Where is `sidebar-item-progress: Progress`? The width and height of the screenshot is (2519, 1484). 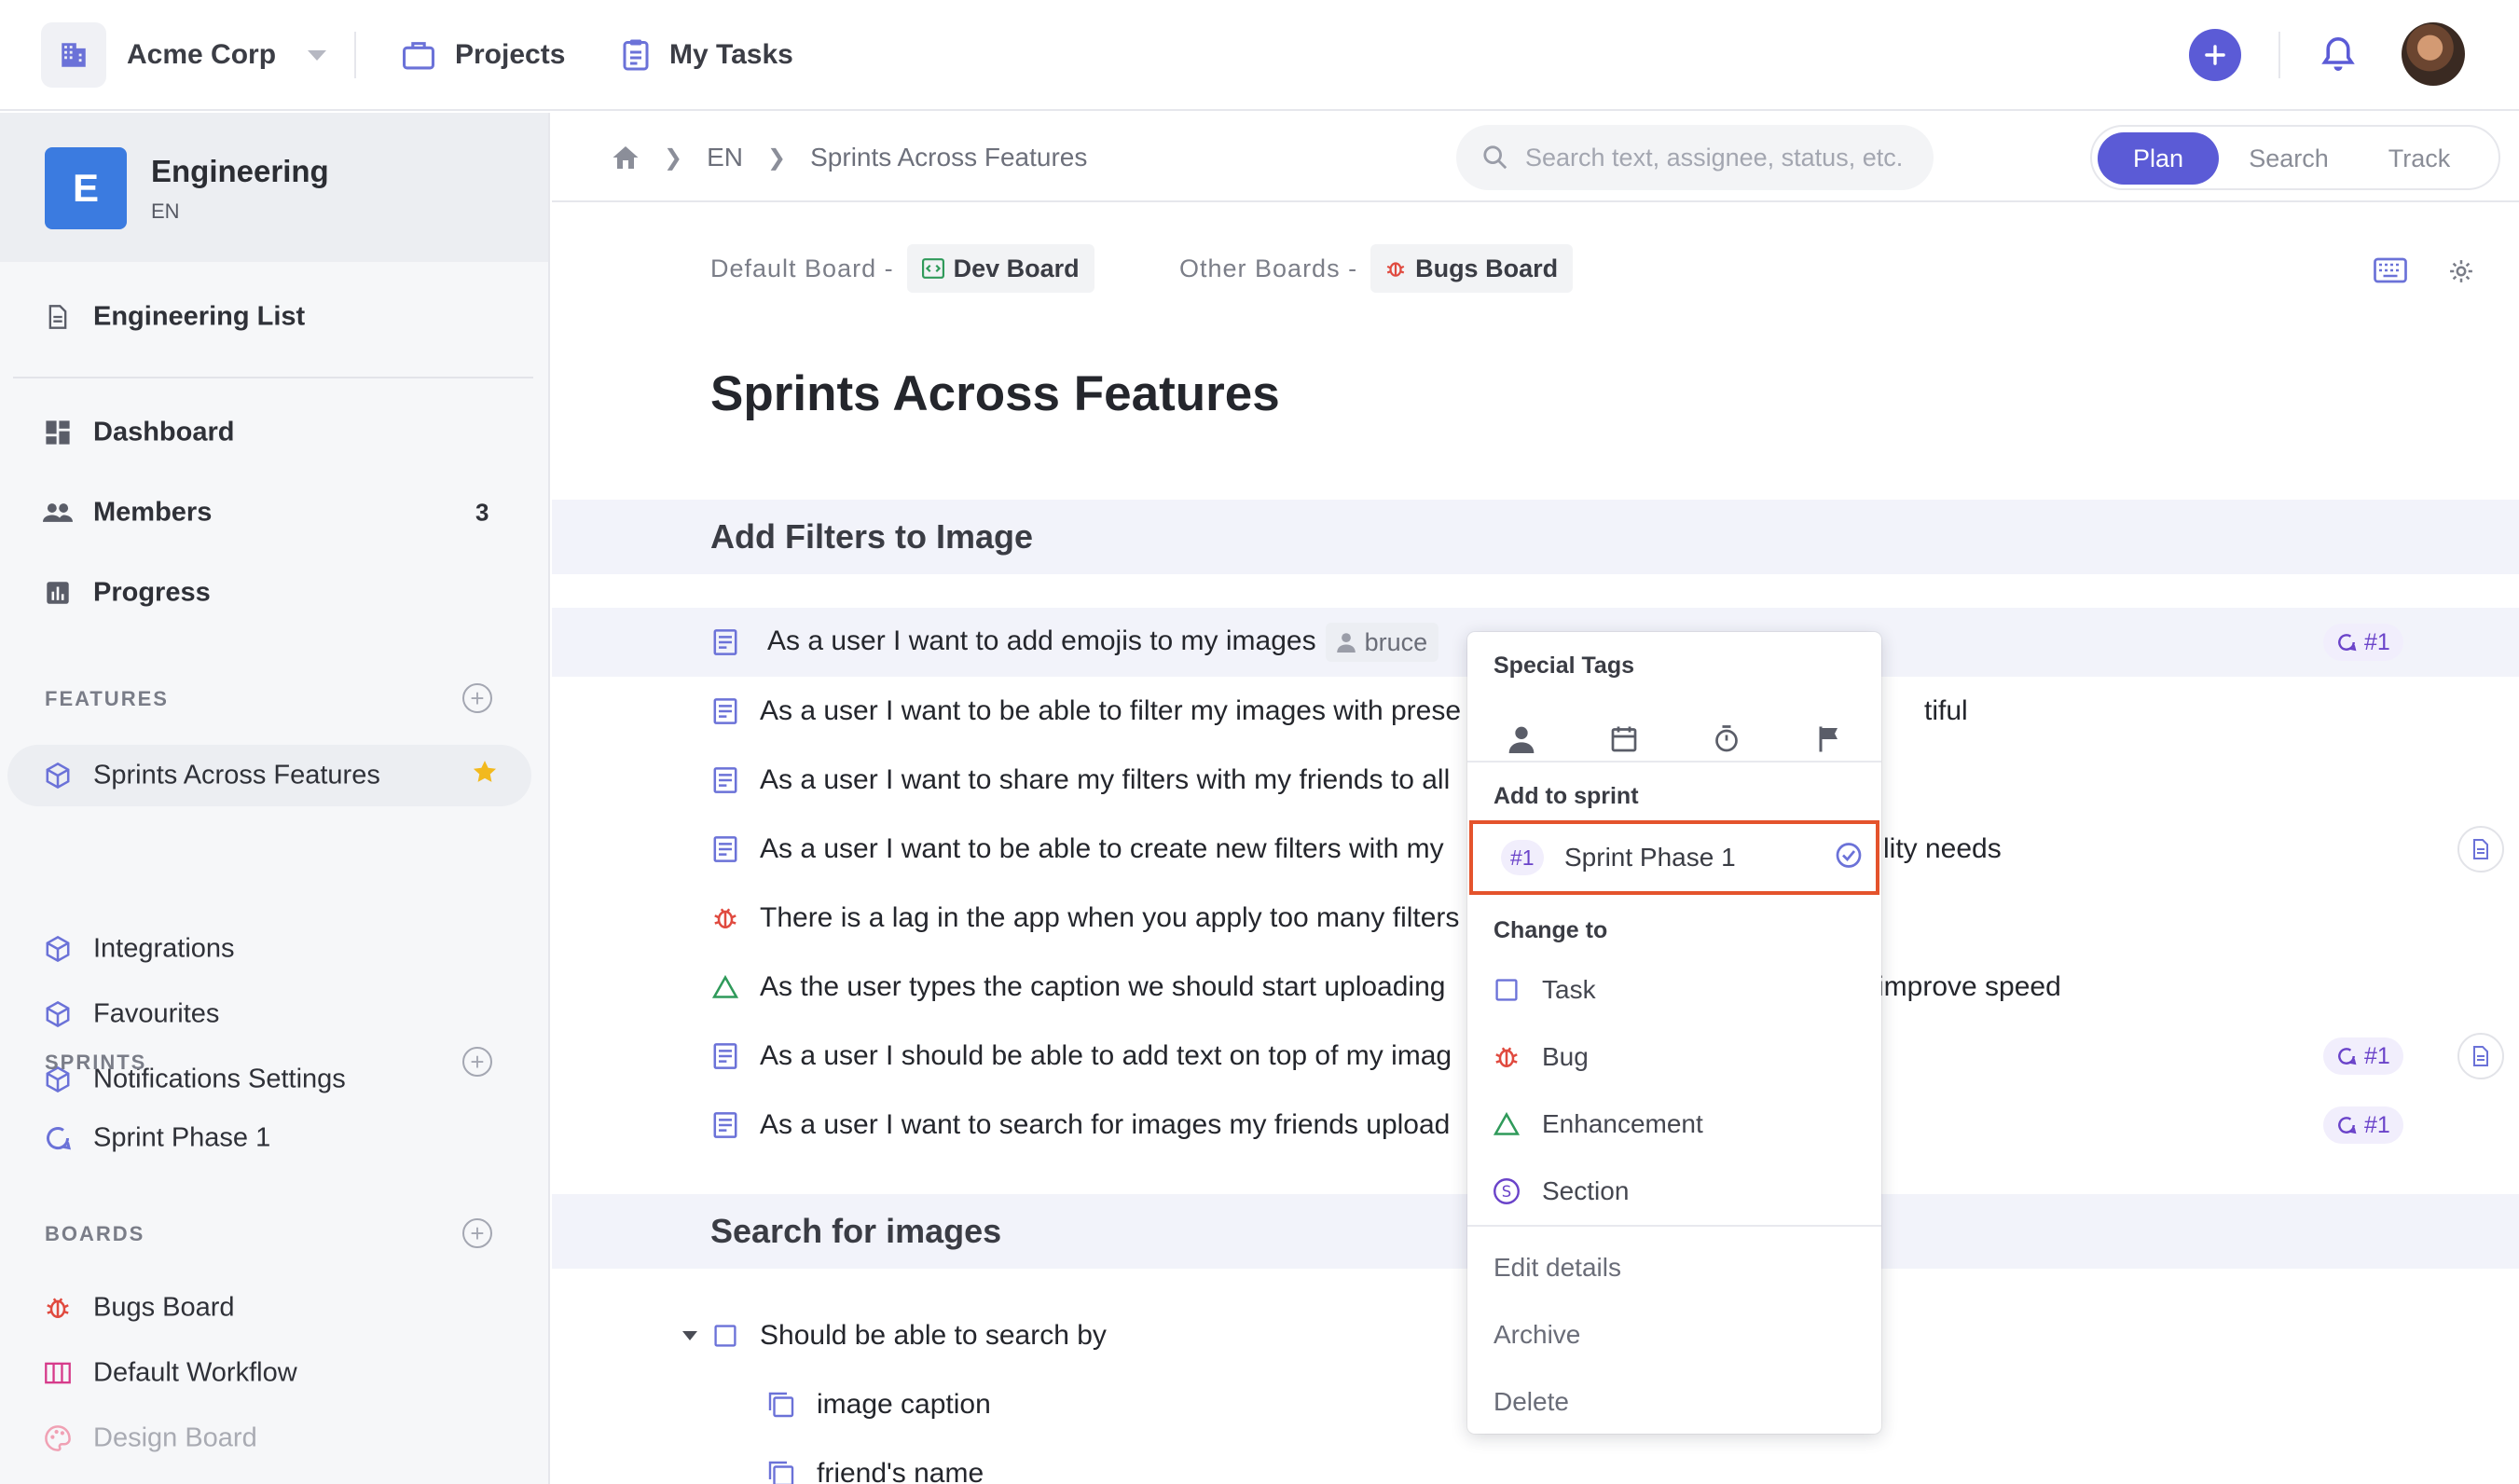 sidebar-item-progress: Progress is located at coordinates (274, 593).